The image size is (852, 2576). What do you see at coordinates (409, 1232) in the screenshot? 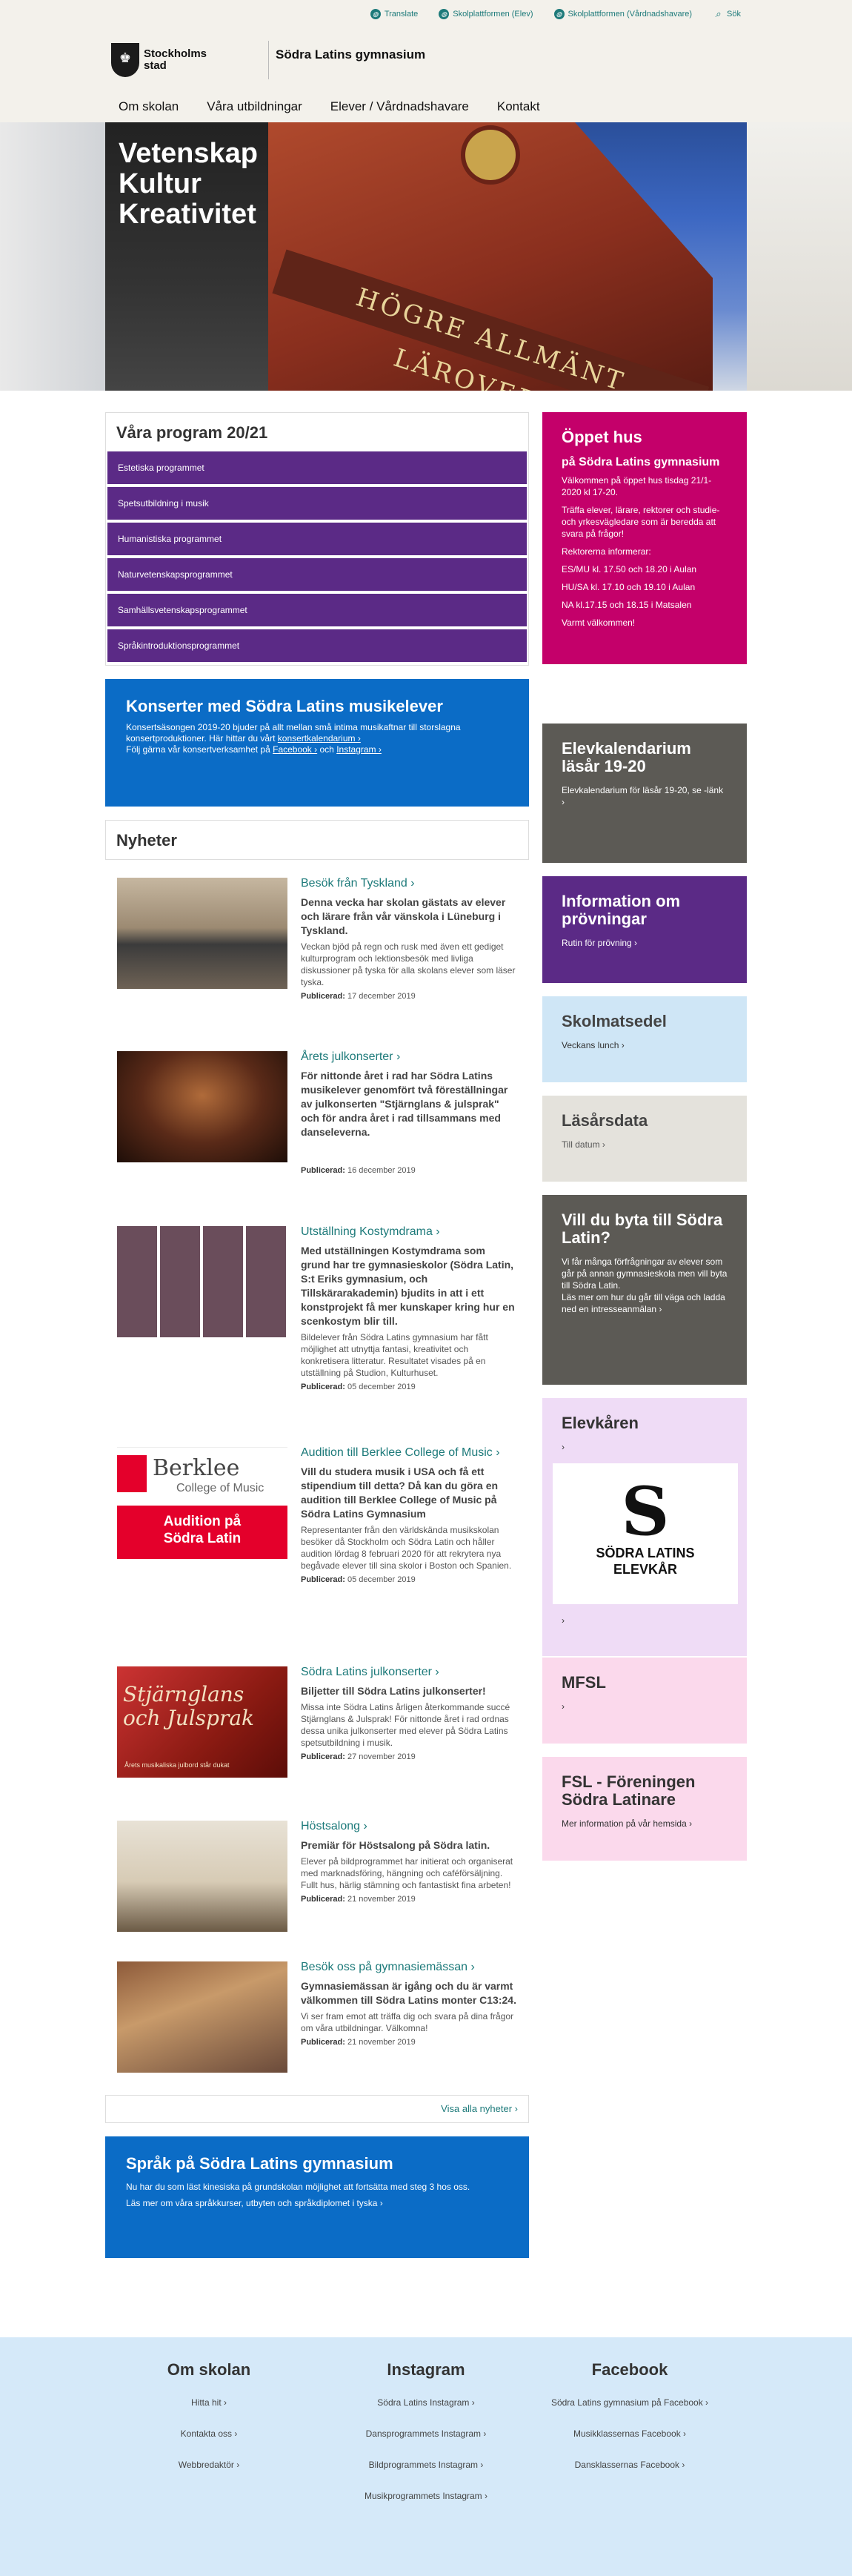
I see `news-title-link: Utställning Kostymdrama ›` at bounding box center [409, 1232].